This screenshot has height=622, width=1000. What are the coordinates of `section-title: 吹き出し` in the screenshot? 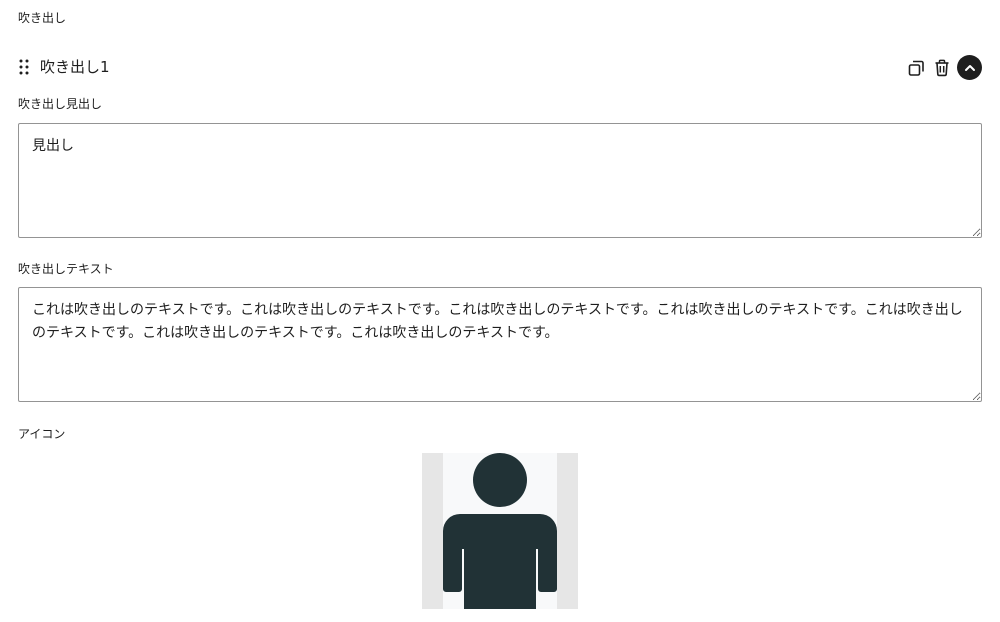 It's located at (42, 18).